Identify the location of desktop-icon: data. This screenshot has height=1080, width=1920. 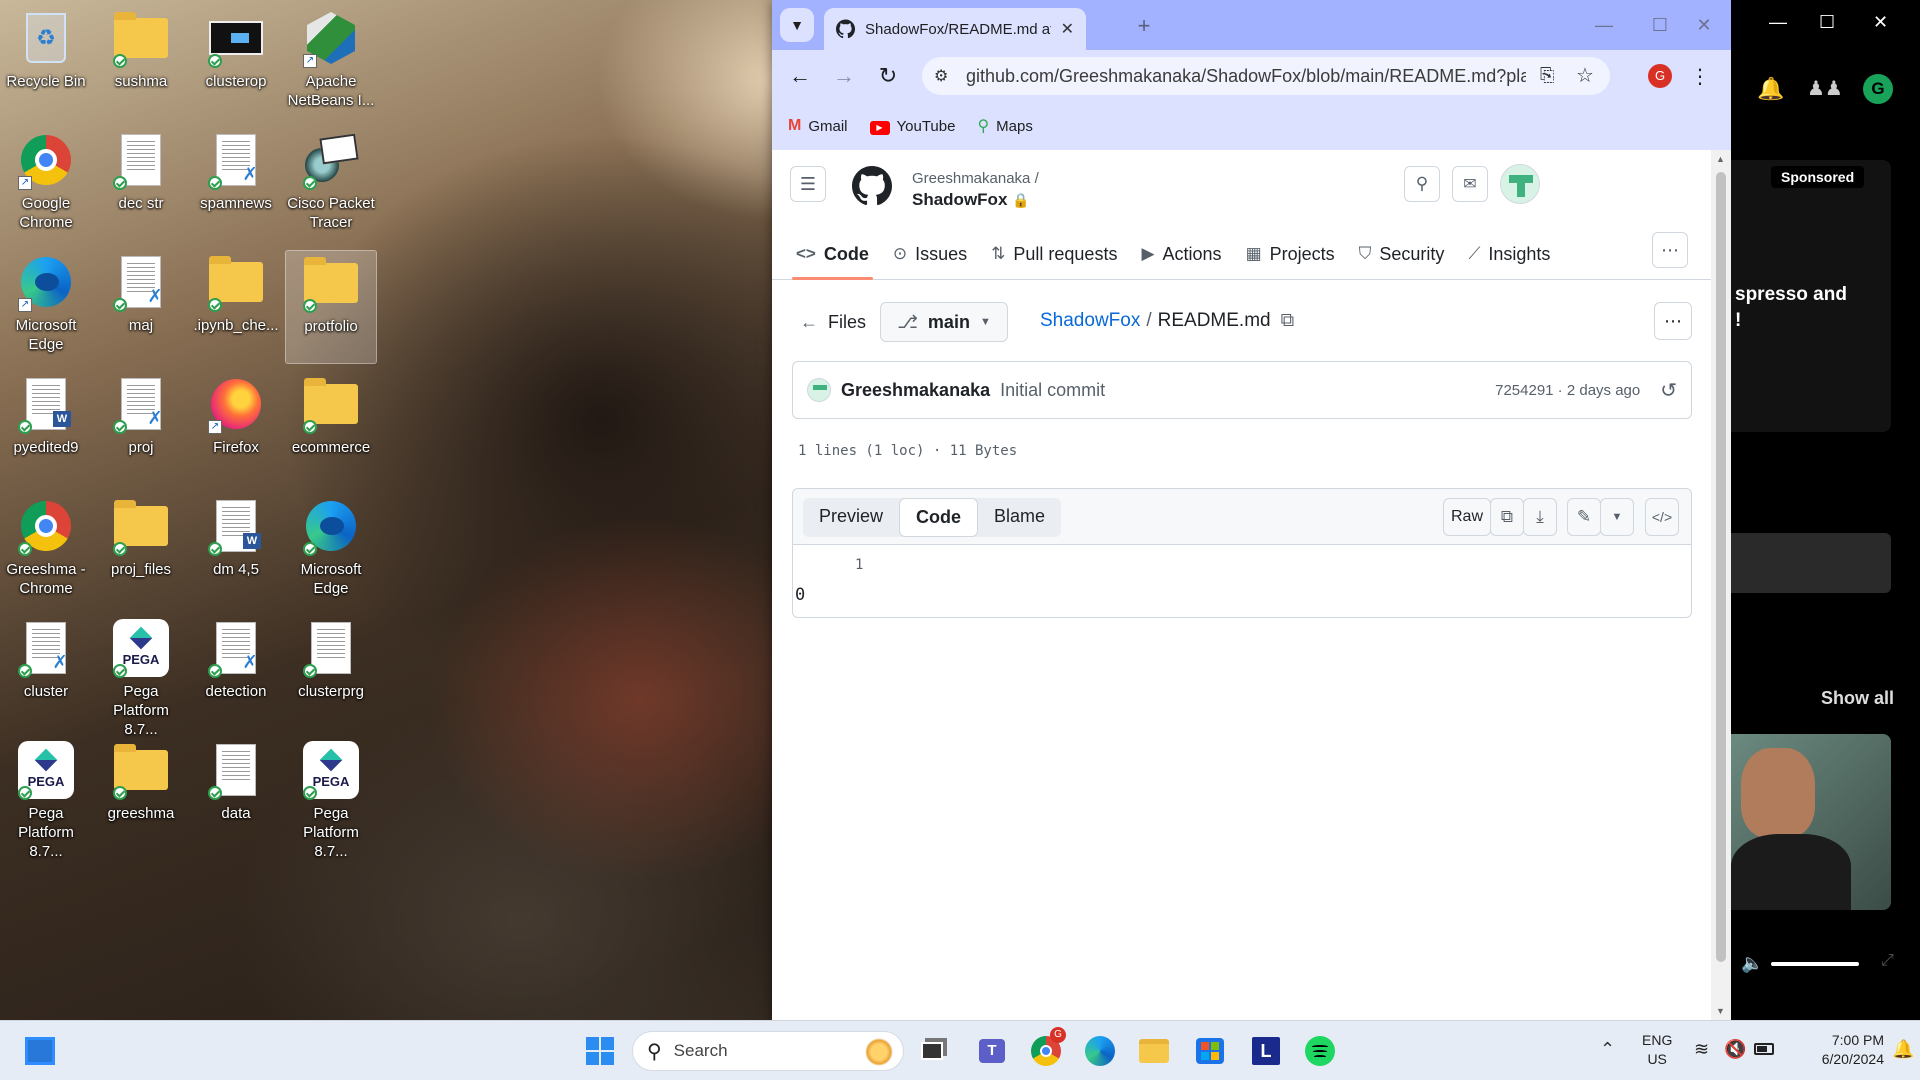
(236, 795).